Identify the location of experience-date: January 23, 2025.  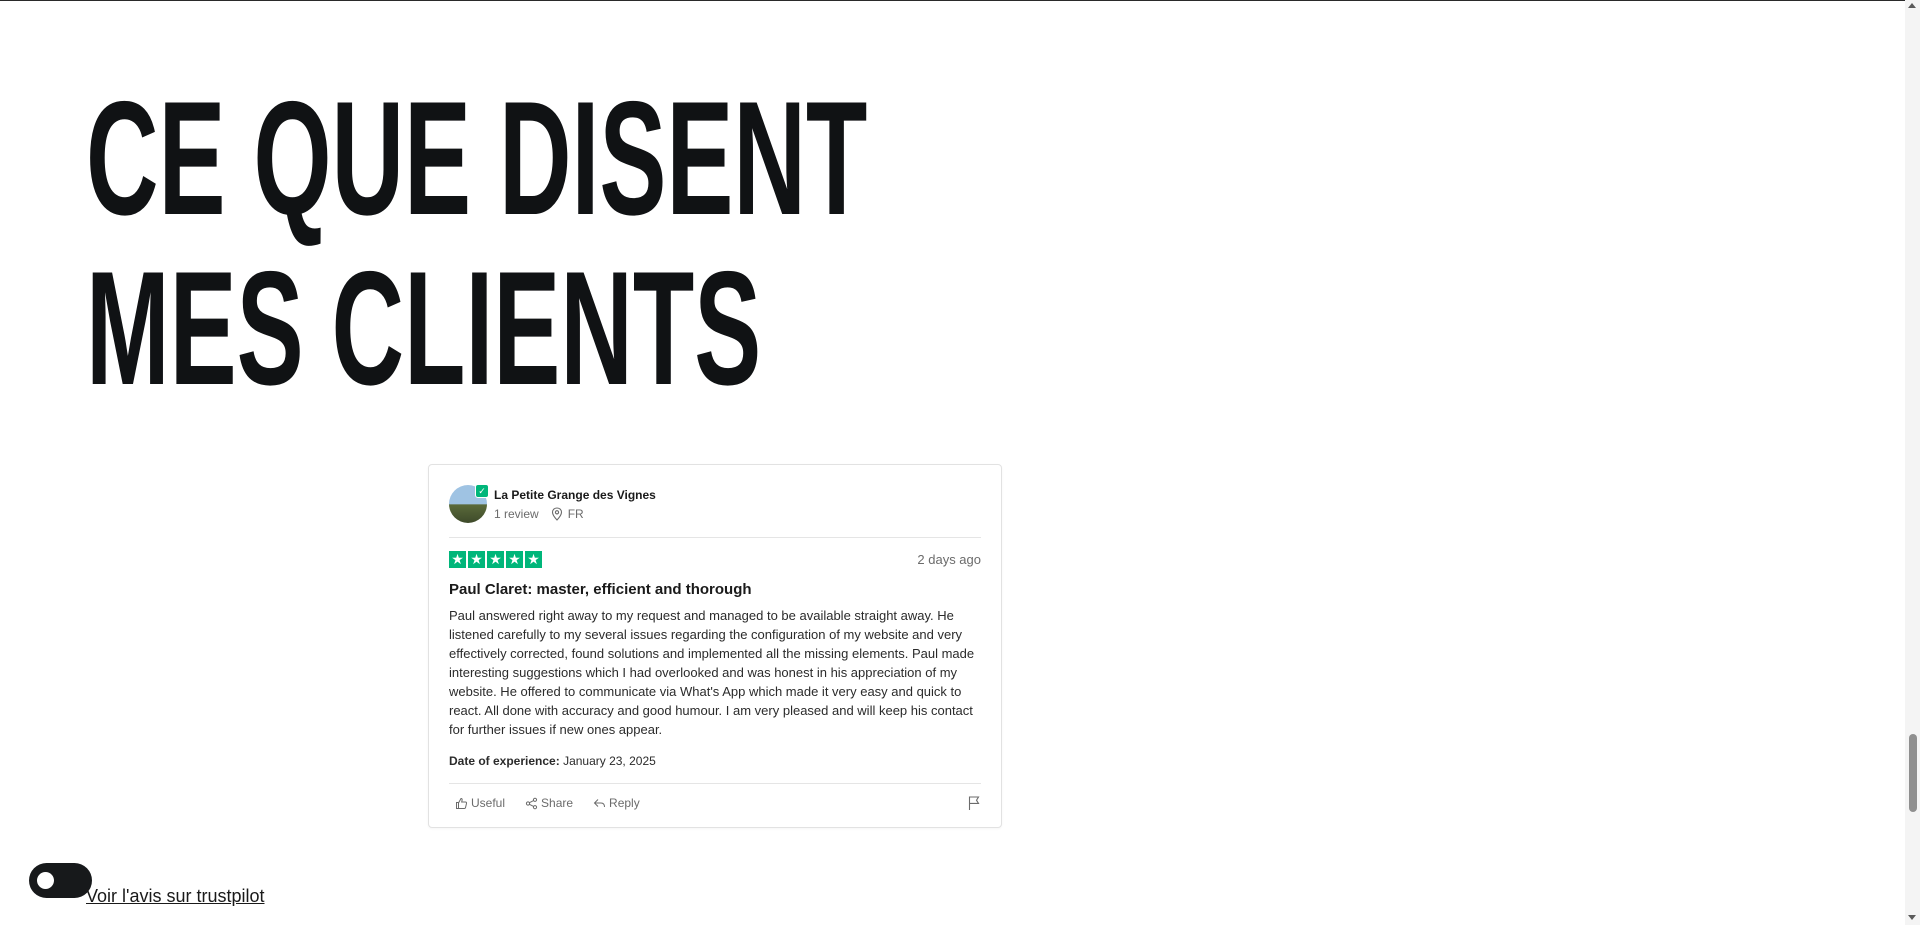
(609, 761).